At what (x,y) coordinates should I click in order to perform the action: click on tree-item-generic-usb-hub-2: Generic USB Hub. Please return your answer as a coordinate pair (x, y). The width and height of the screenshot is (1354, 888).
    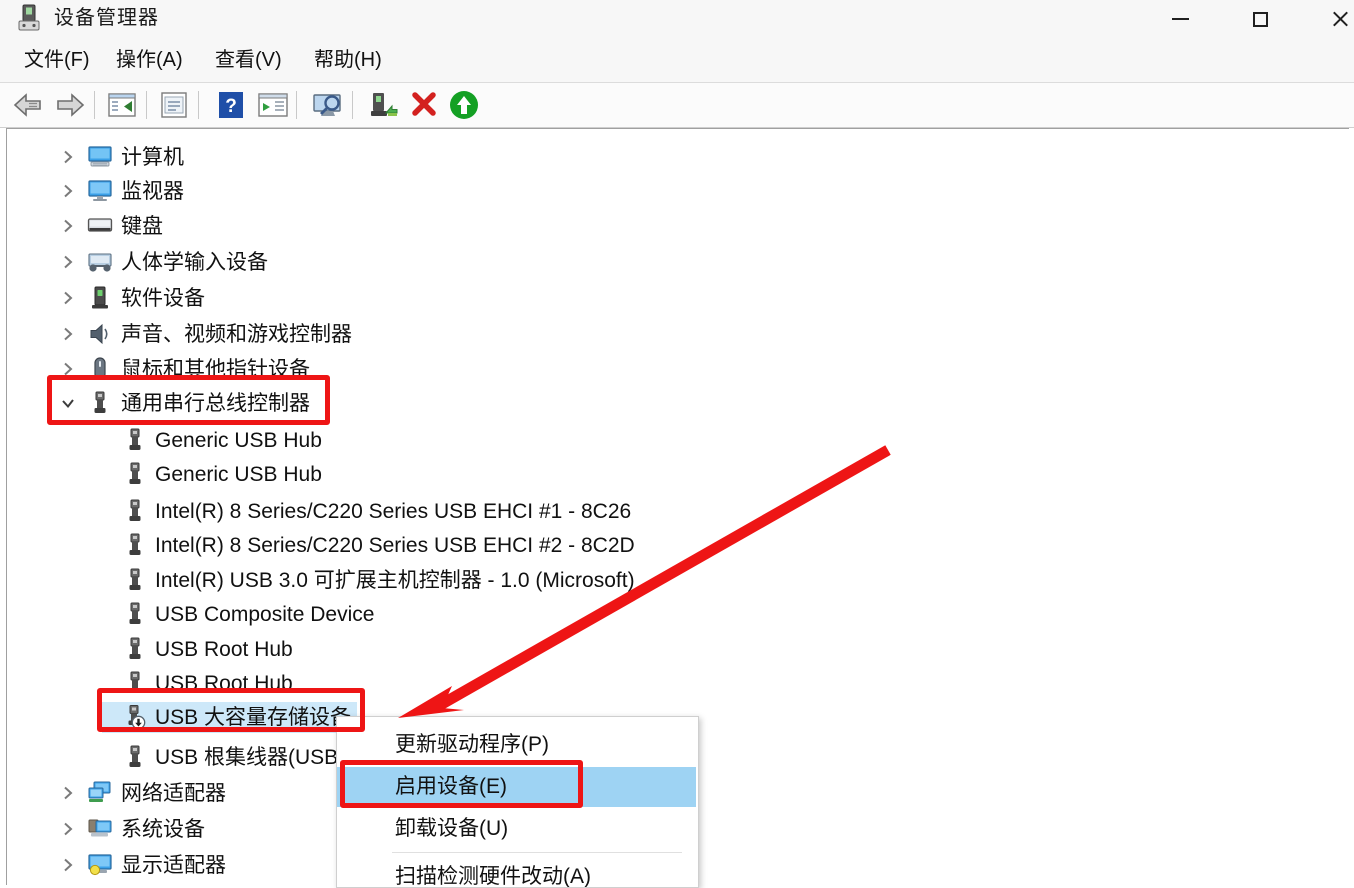
    Looking at the image, I should click on (677, 474).